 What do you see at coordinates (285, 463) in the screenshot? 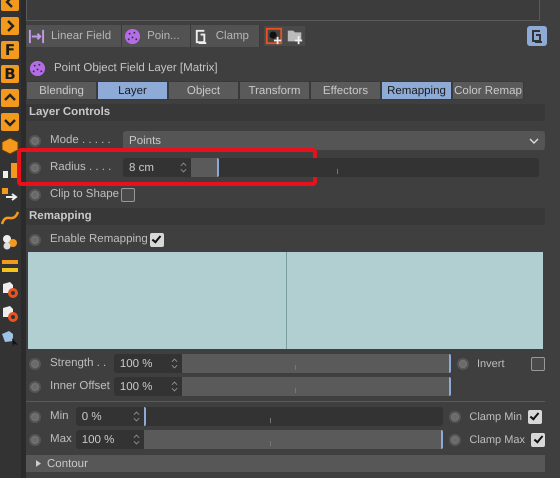
I see `collapsed-group: Contour` at bounding box center [285, 463].